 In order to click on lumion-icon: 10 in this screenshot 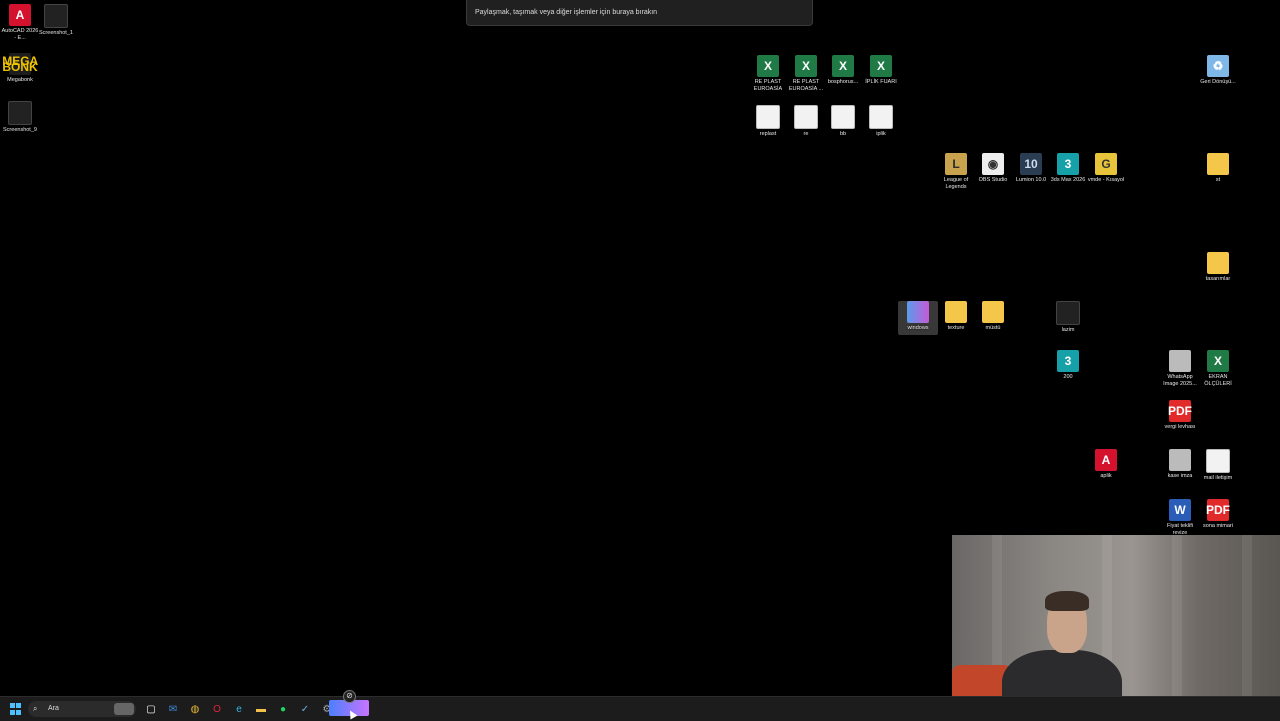, I will do `click(1031, 164)`.